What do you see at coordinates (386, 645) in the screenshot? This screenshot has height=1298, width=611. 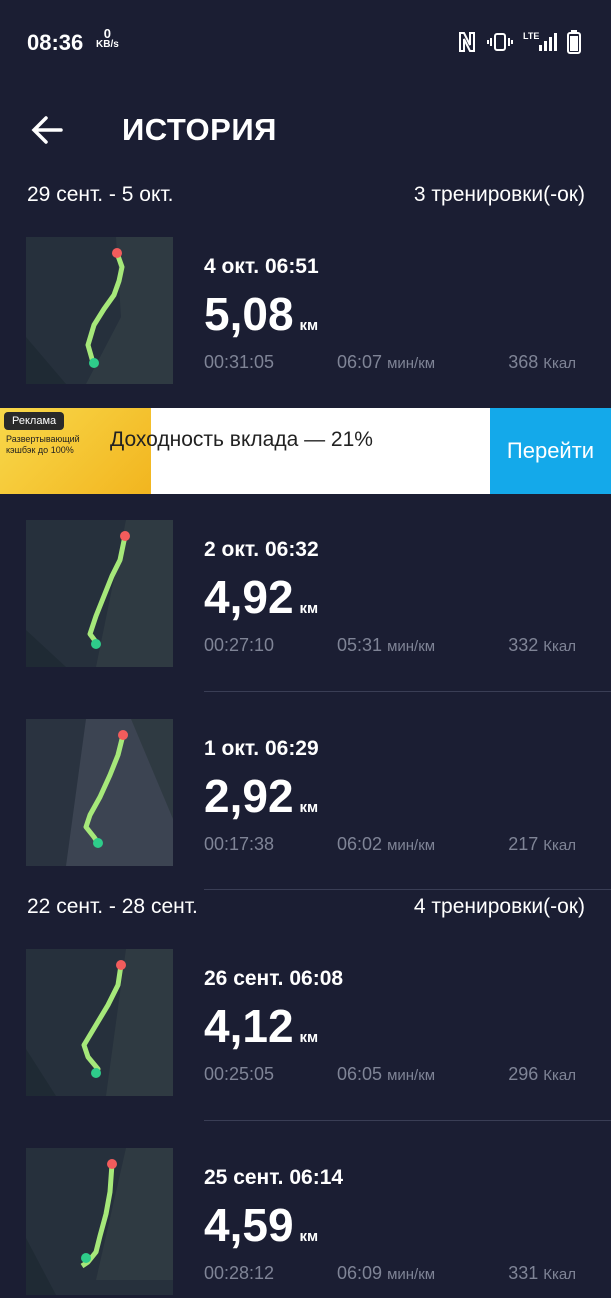 I see `workout-pace: 05:31 мин/км` at bounding box center [386, 645].